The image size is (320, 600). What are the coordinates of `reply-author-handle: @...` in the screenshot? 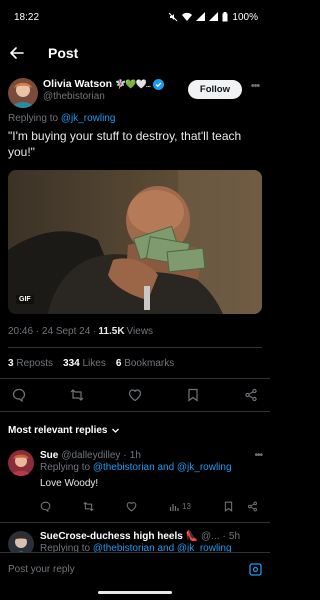 It's located at (210, 536).